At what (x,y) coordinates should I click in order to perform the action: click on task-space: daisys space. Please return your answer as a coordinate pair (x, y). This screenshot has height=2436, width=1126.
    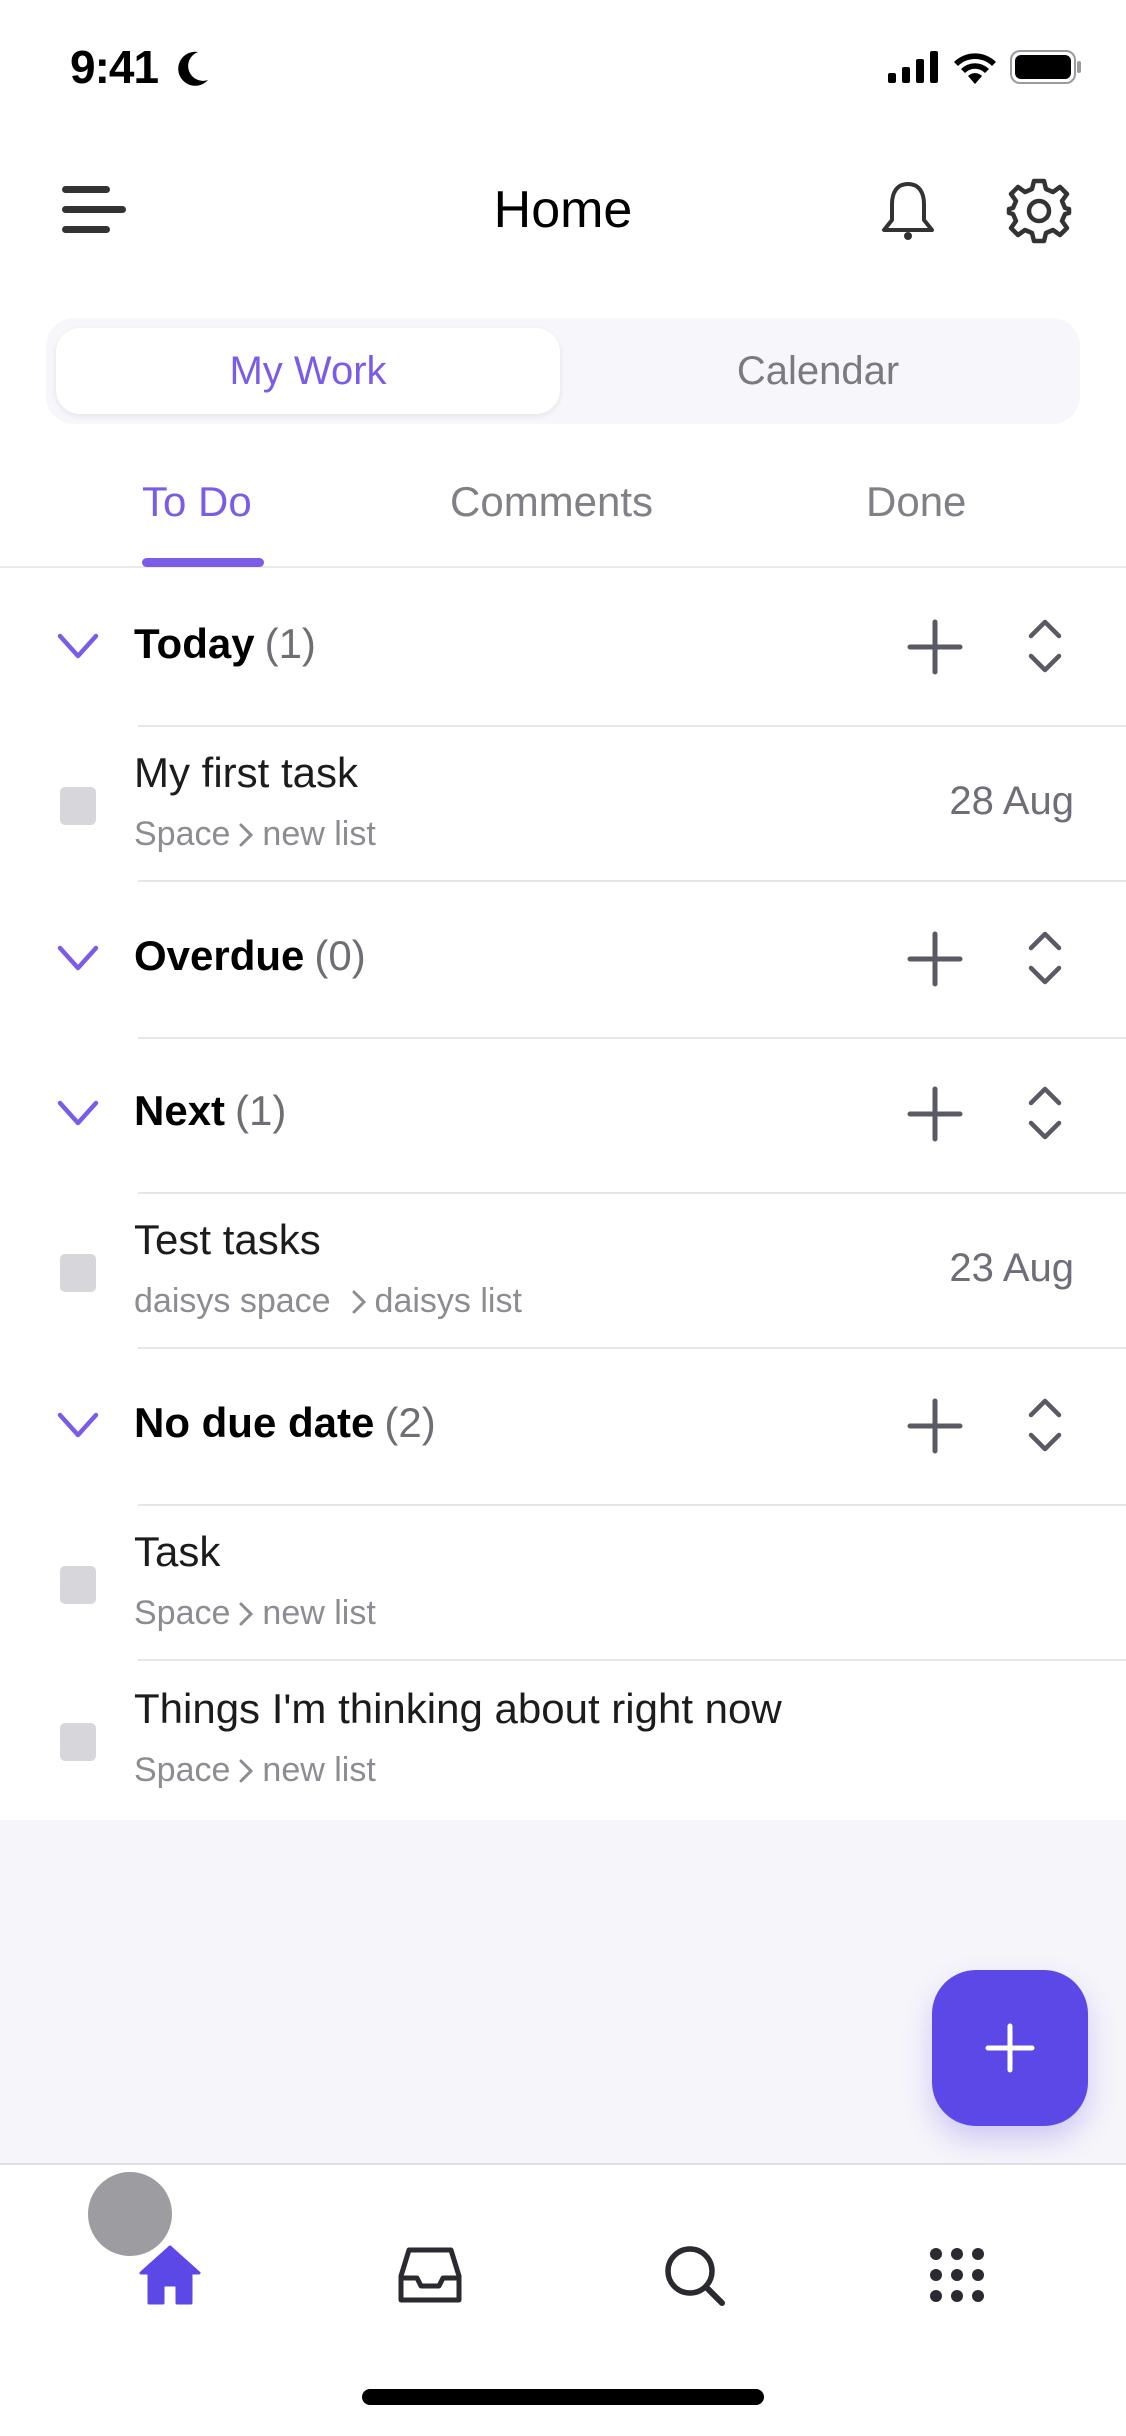
    Looking at the image, I should click on (232, 1301).